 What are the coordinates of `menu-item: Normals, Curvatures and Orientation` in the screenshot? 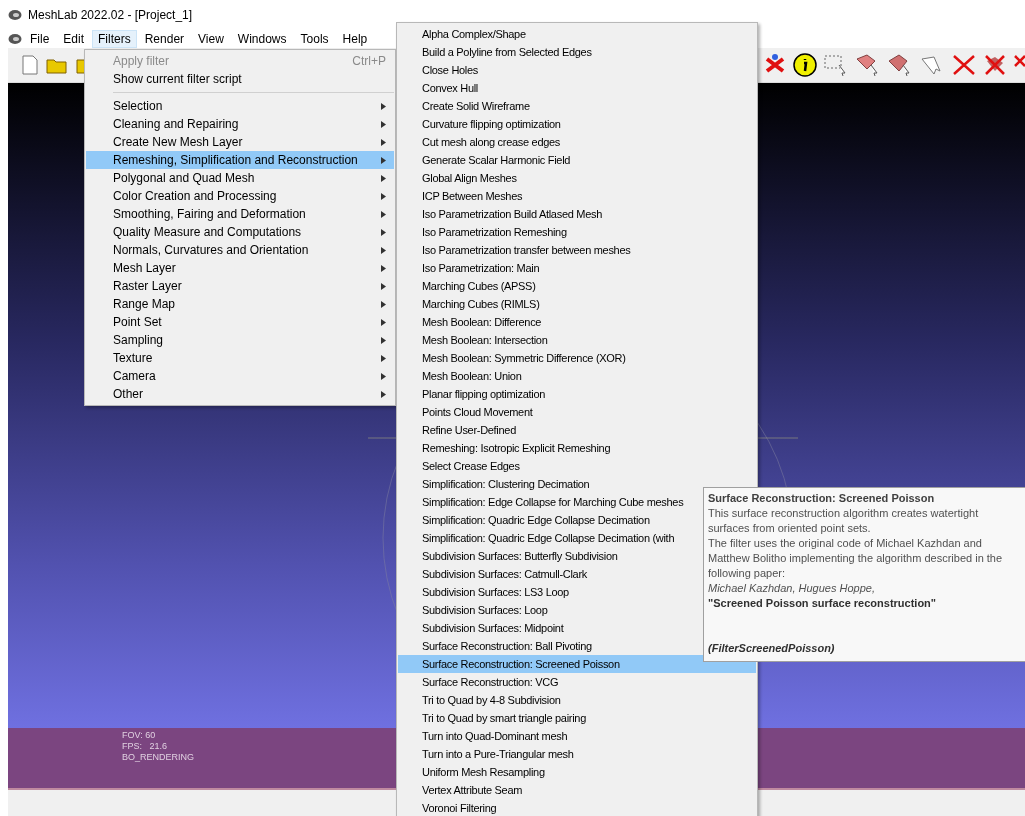 It's located at (240, 250).